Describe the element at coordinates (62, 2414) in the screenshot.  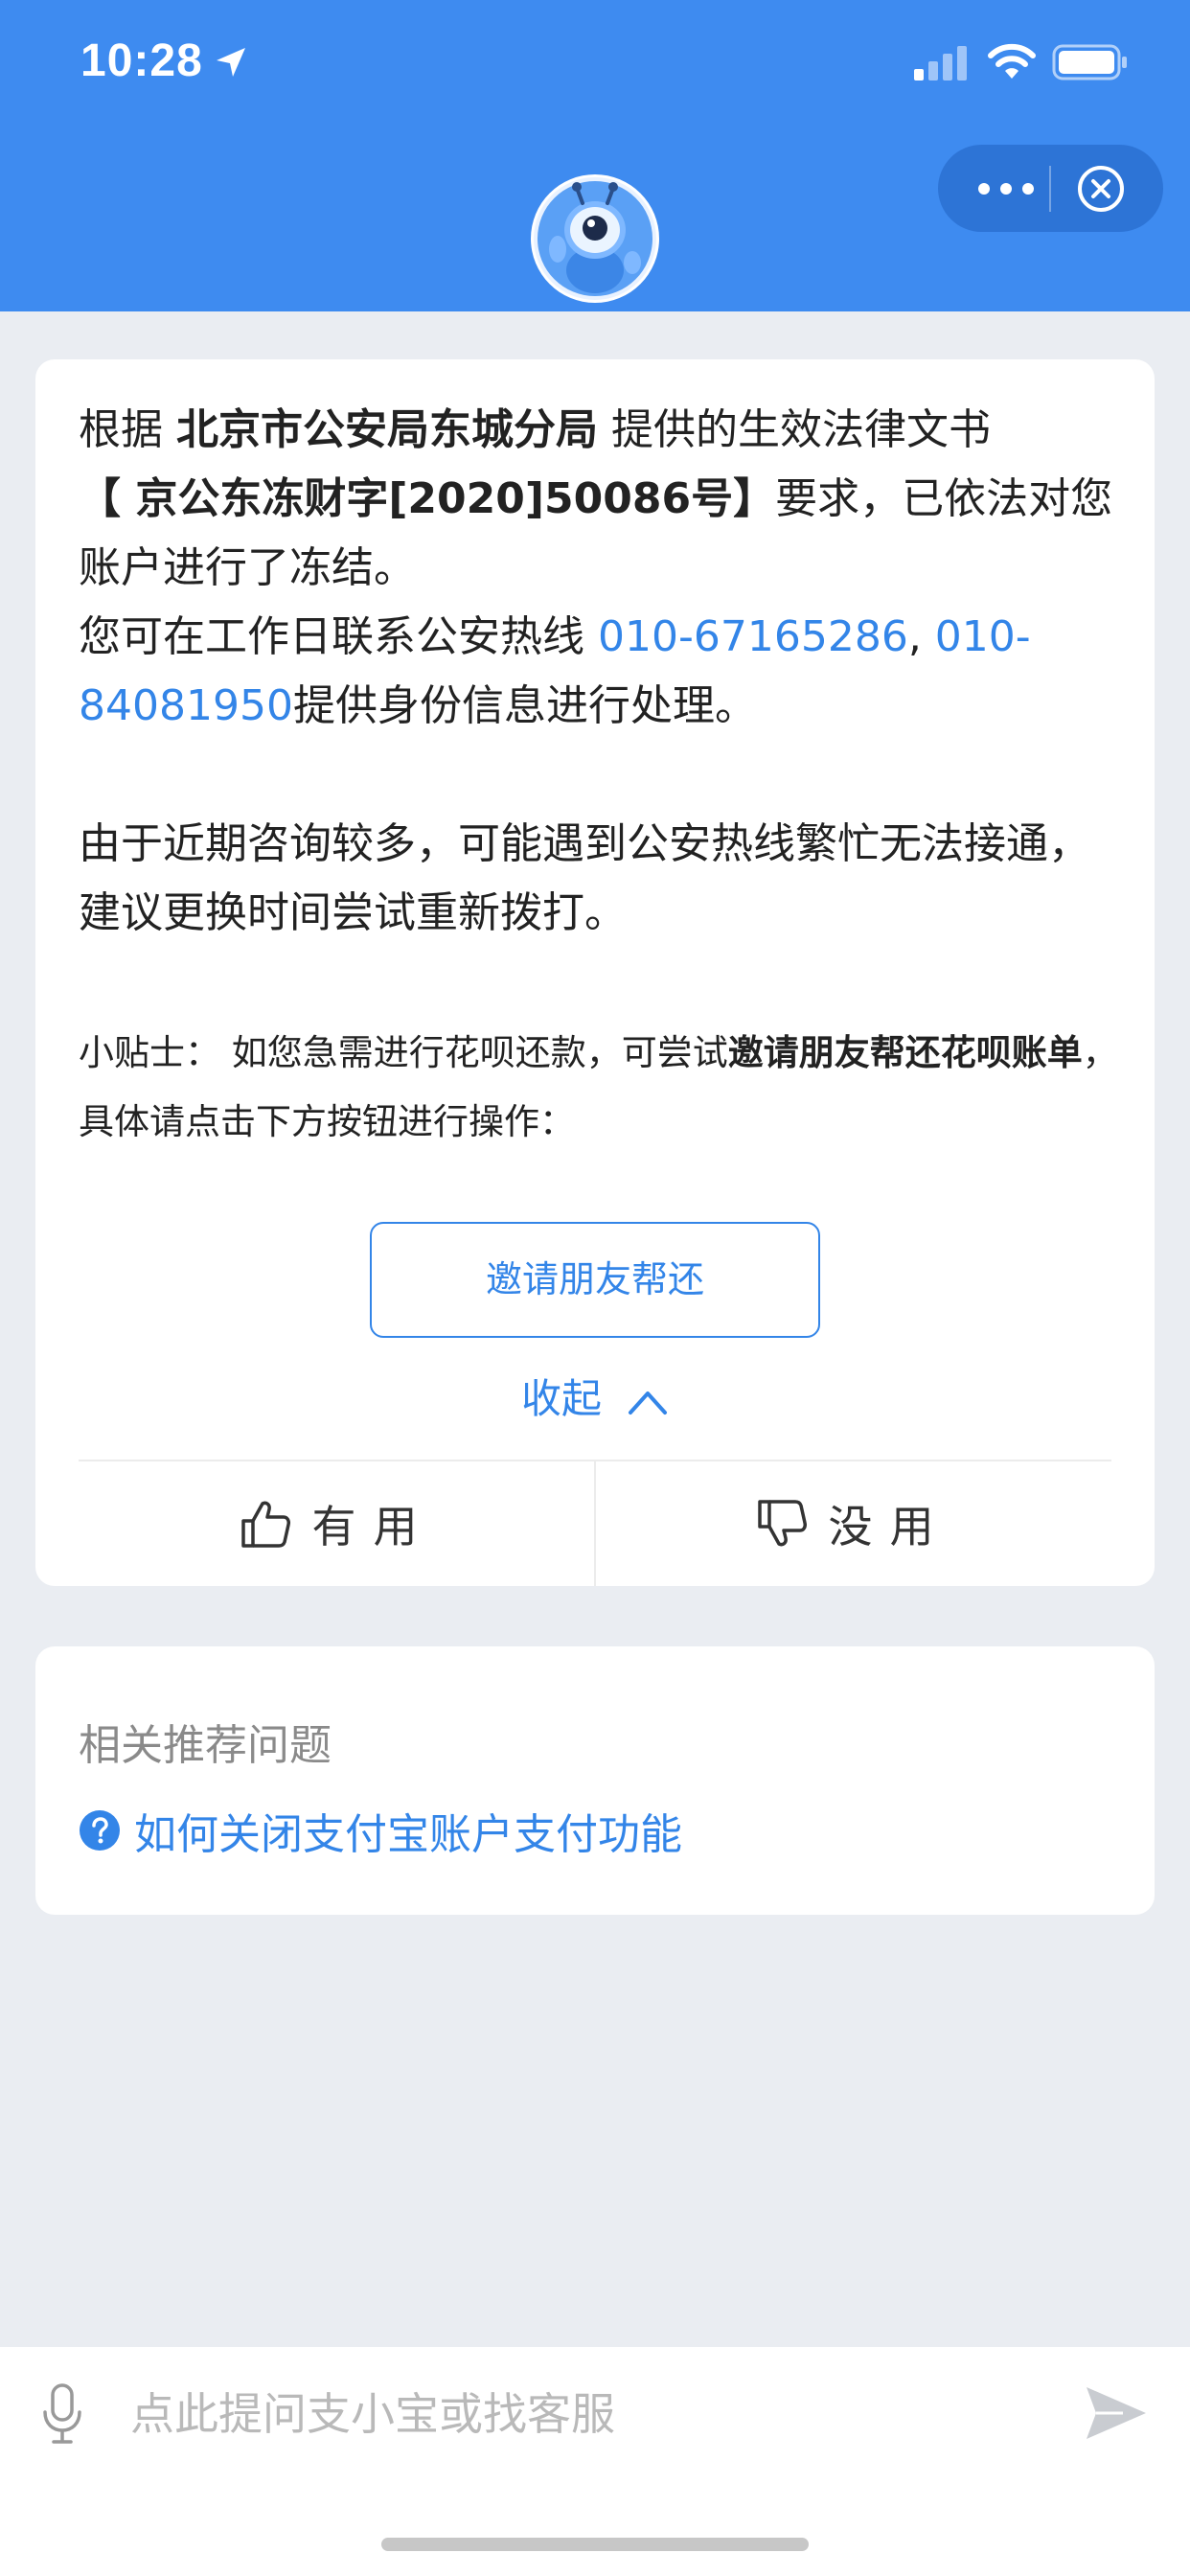
I see `microphone-icon` at that location.